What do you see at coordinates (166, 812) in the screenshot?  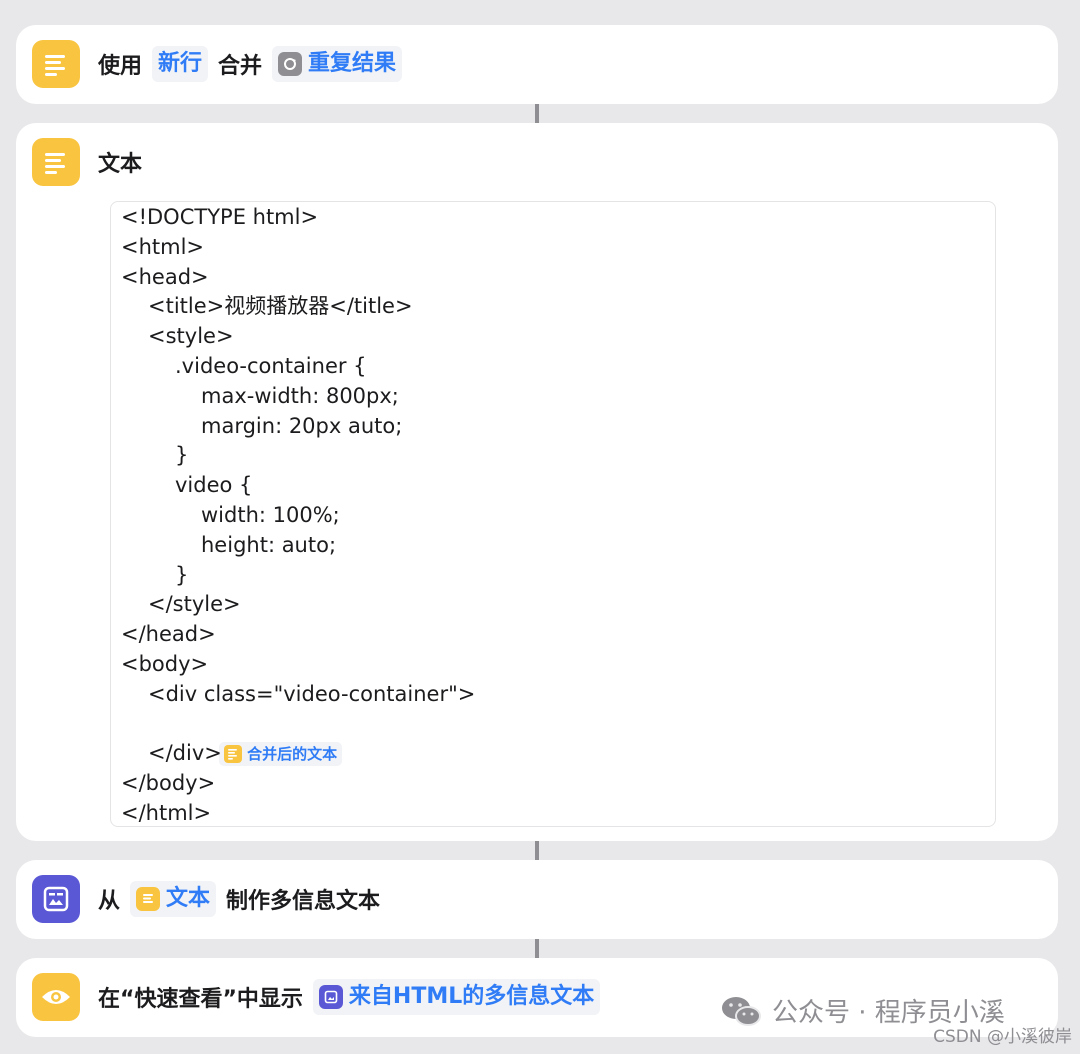 I see `code-line: </html>` at bounding box center [166, 812].